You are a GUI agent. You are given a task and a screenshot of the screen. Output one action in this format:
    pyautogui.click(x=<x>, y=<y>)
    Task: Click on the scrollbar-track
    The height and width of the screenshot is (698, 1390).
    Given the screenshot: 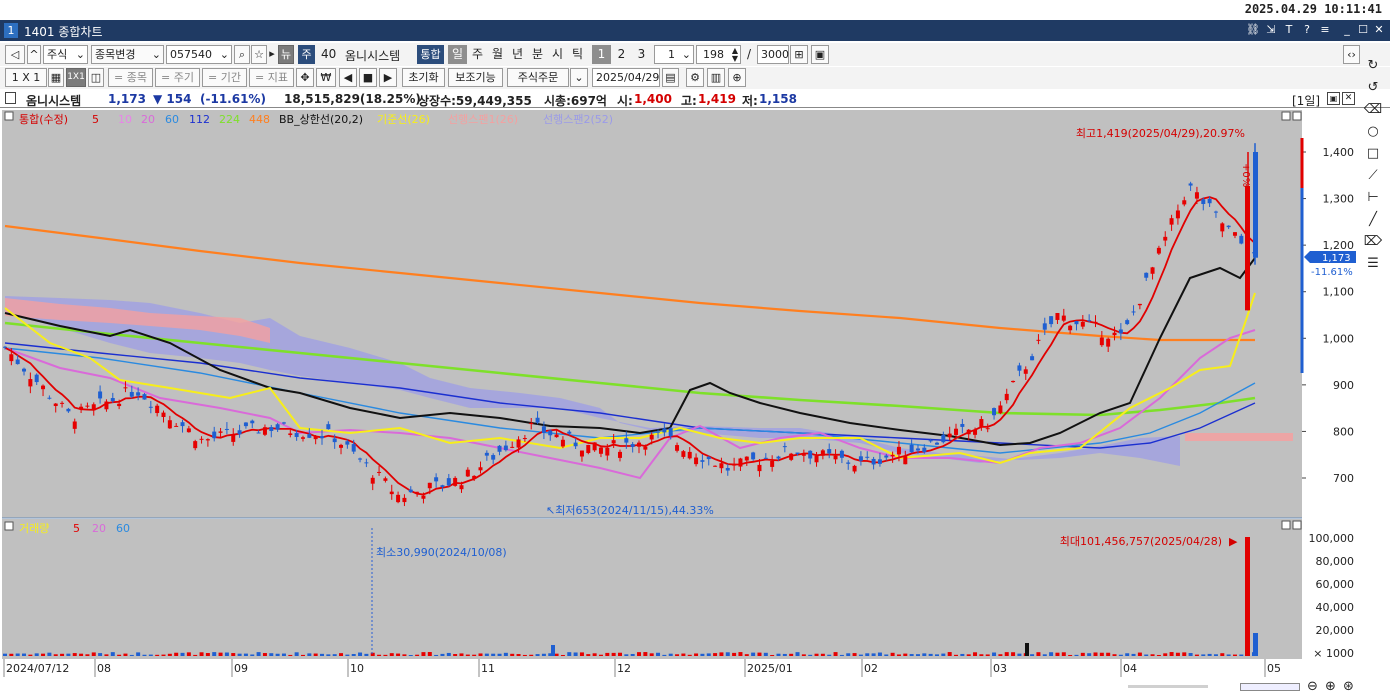 What is the action you would take?
    pyautogui.click(x=1168, y=686)
    